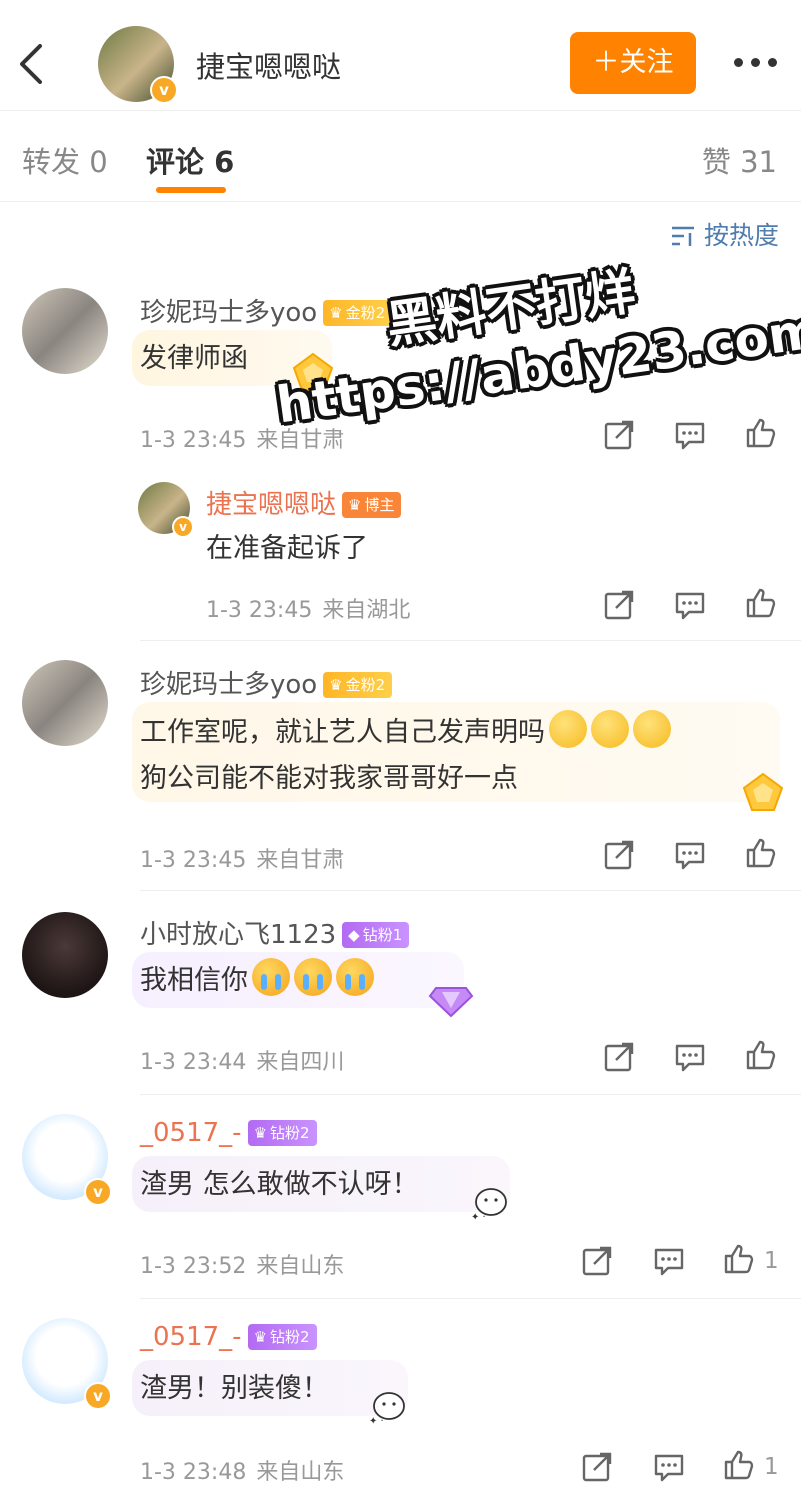 Image resolution: width=801 pixels, height=1507 pixels. I want to click on tab-likes: 赞 31, so click(739, 160).